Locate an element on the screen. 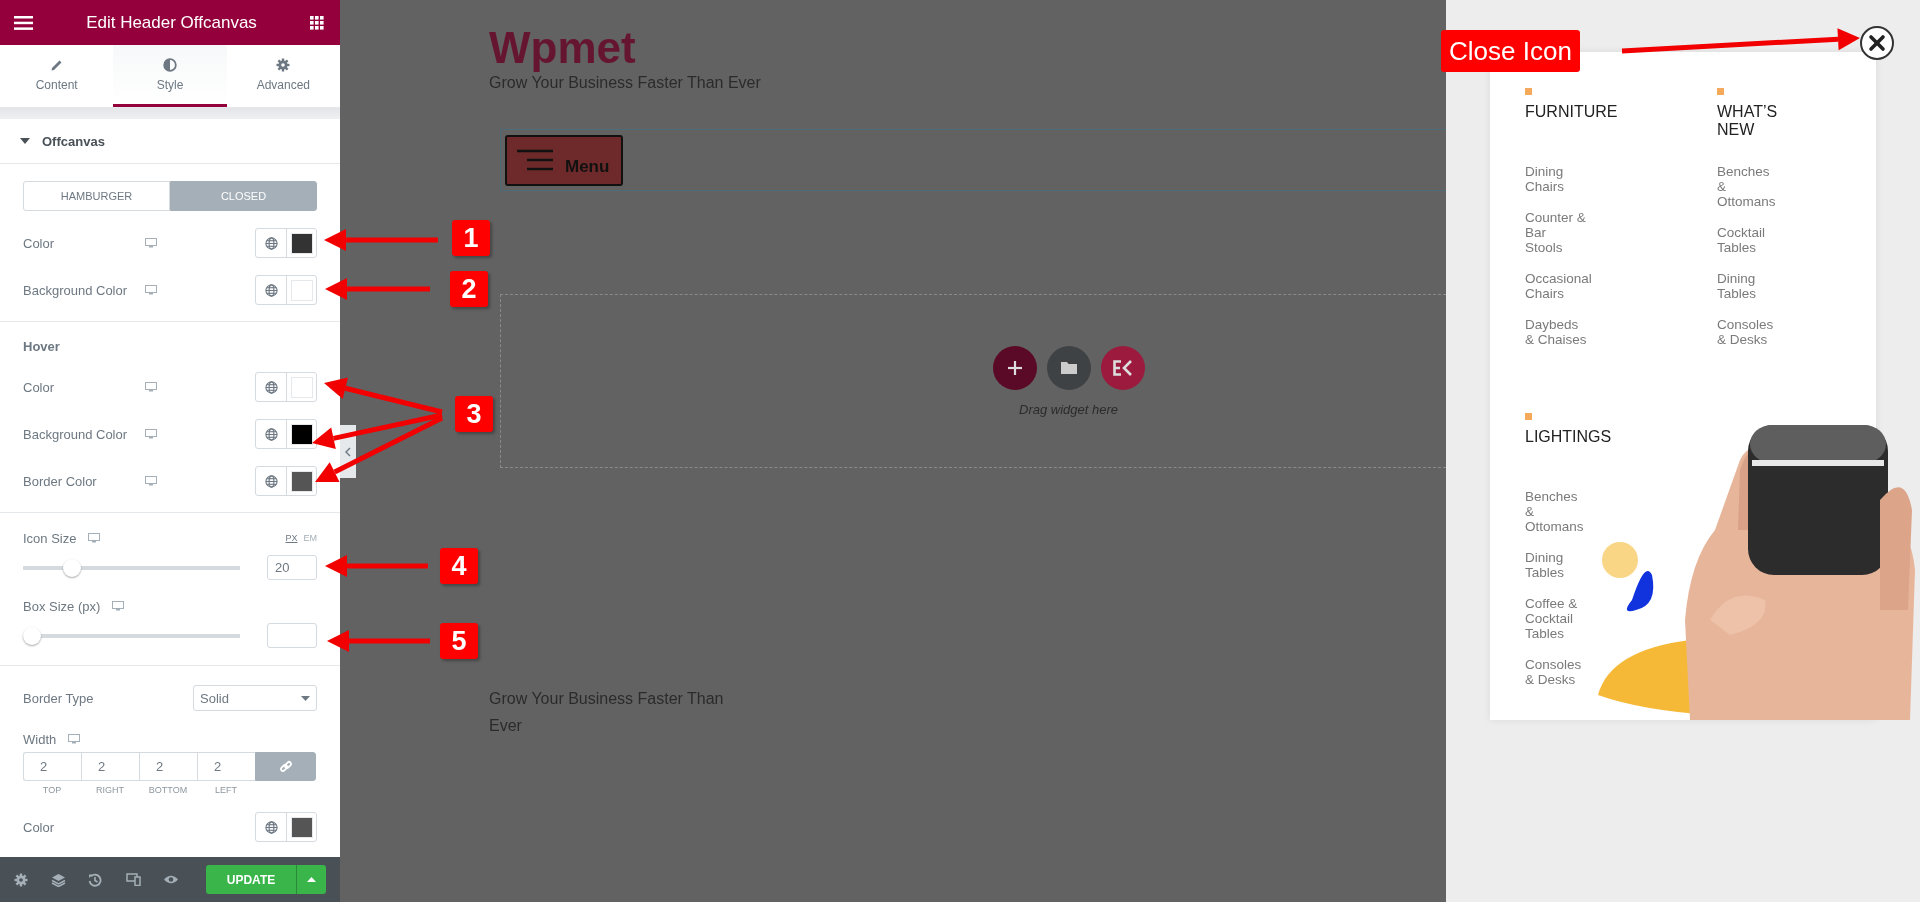 The width and height of the screenshot is (1920, 902). plus-icon is located at coordinates (1014, 367).